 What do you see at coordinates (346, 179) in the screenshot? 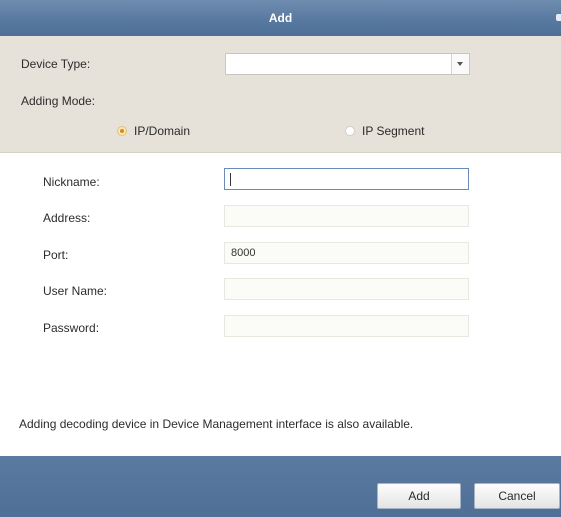
I see `nickname-field` at bounding box center [346, 179].